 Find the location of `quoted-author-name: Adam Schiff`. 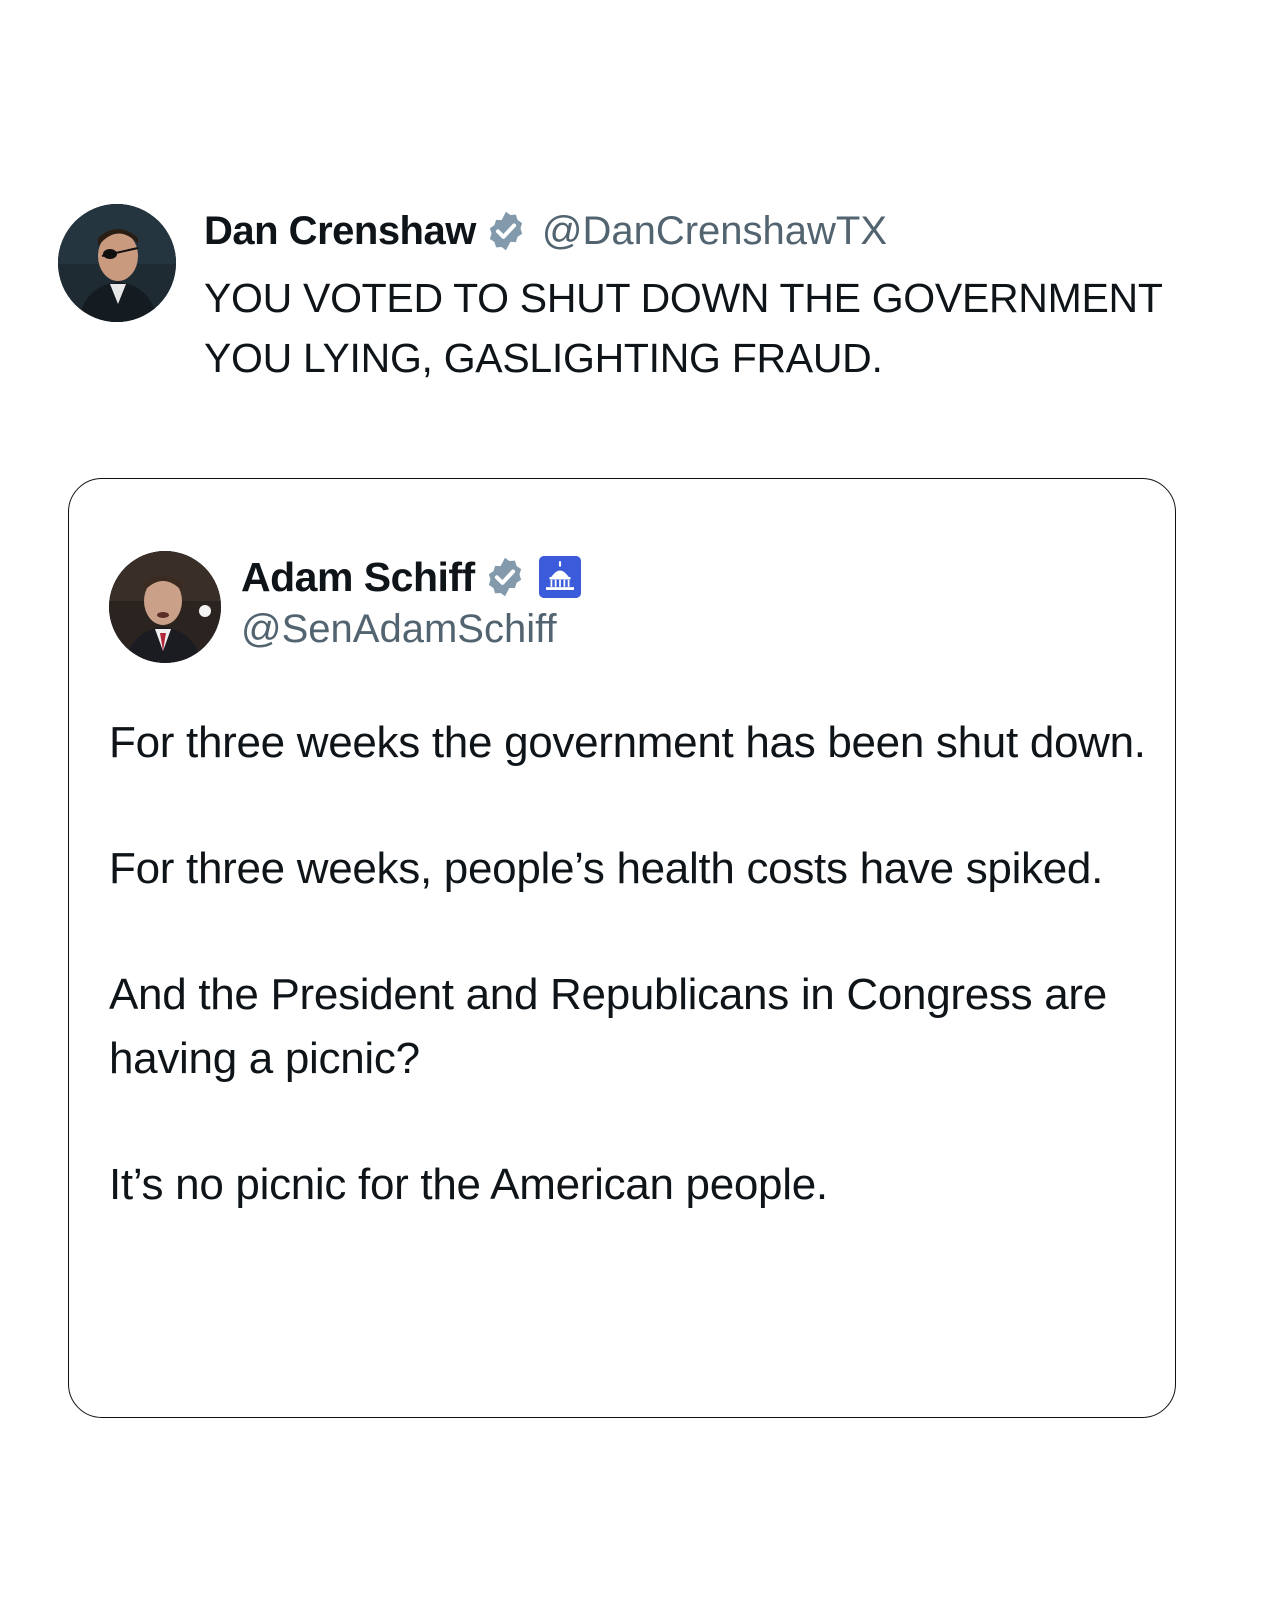

quoted-author-name: Adam Schiff is located at coordinates (358, 577).